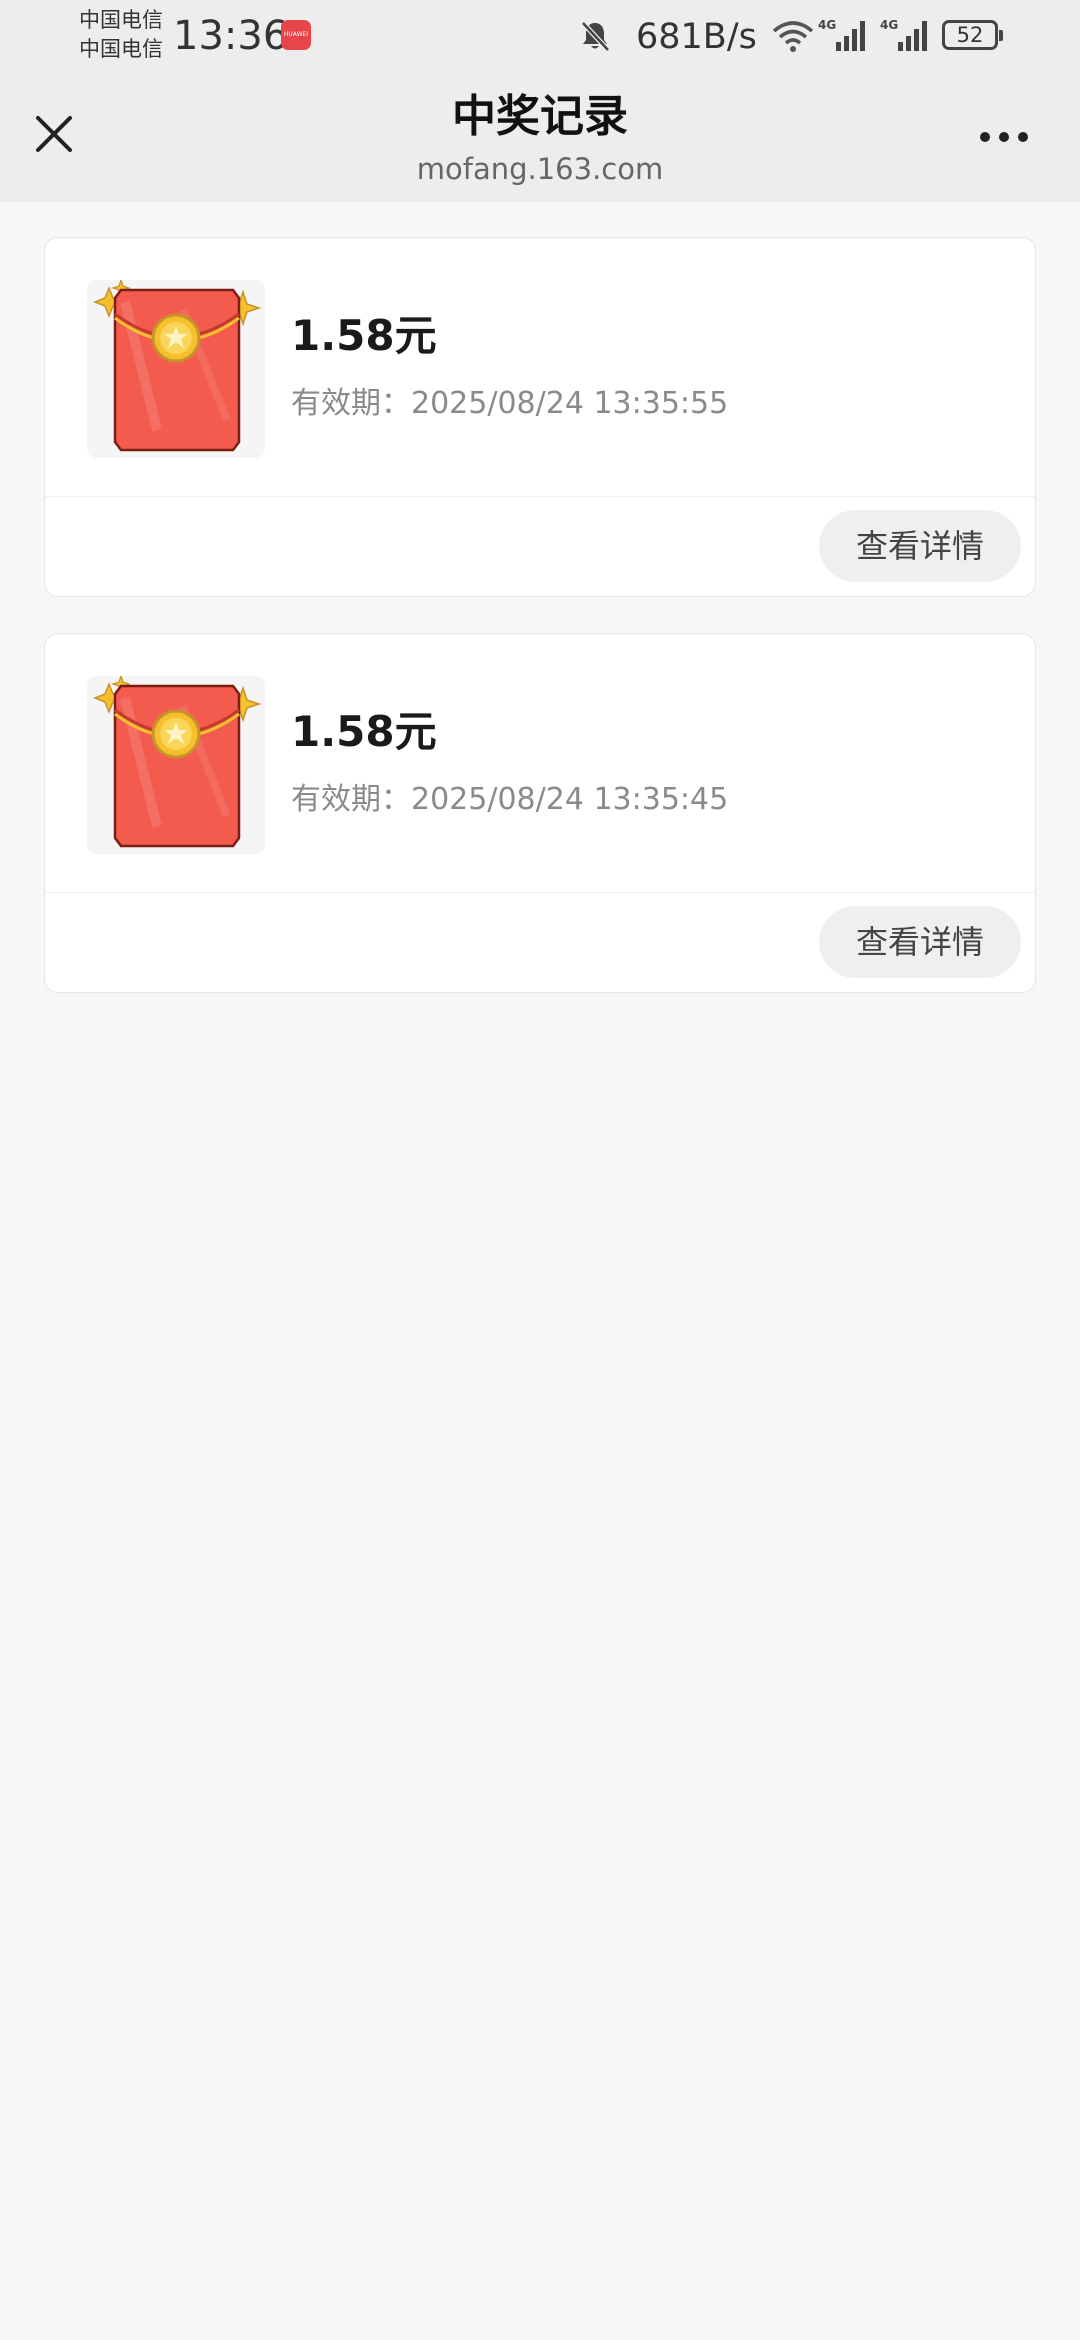 The height and width of the screenshot is (2340, 1080). What do you see at coordinates (121, 20) in the screenshot?
I see `carrier-1: 中国电信` at bounding box center [121, 20].